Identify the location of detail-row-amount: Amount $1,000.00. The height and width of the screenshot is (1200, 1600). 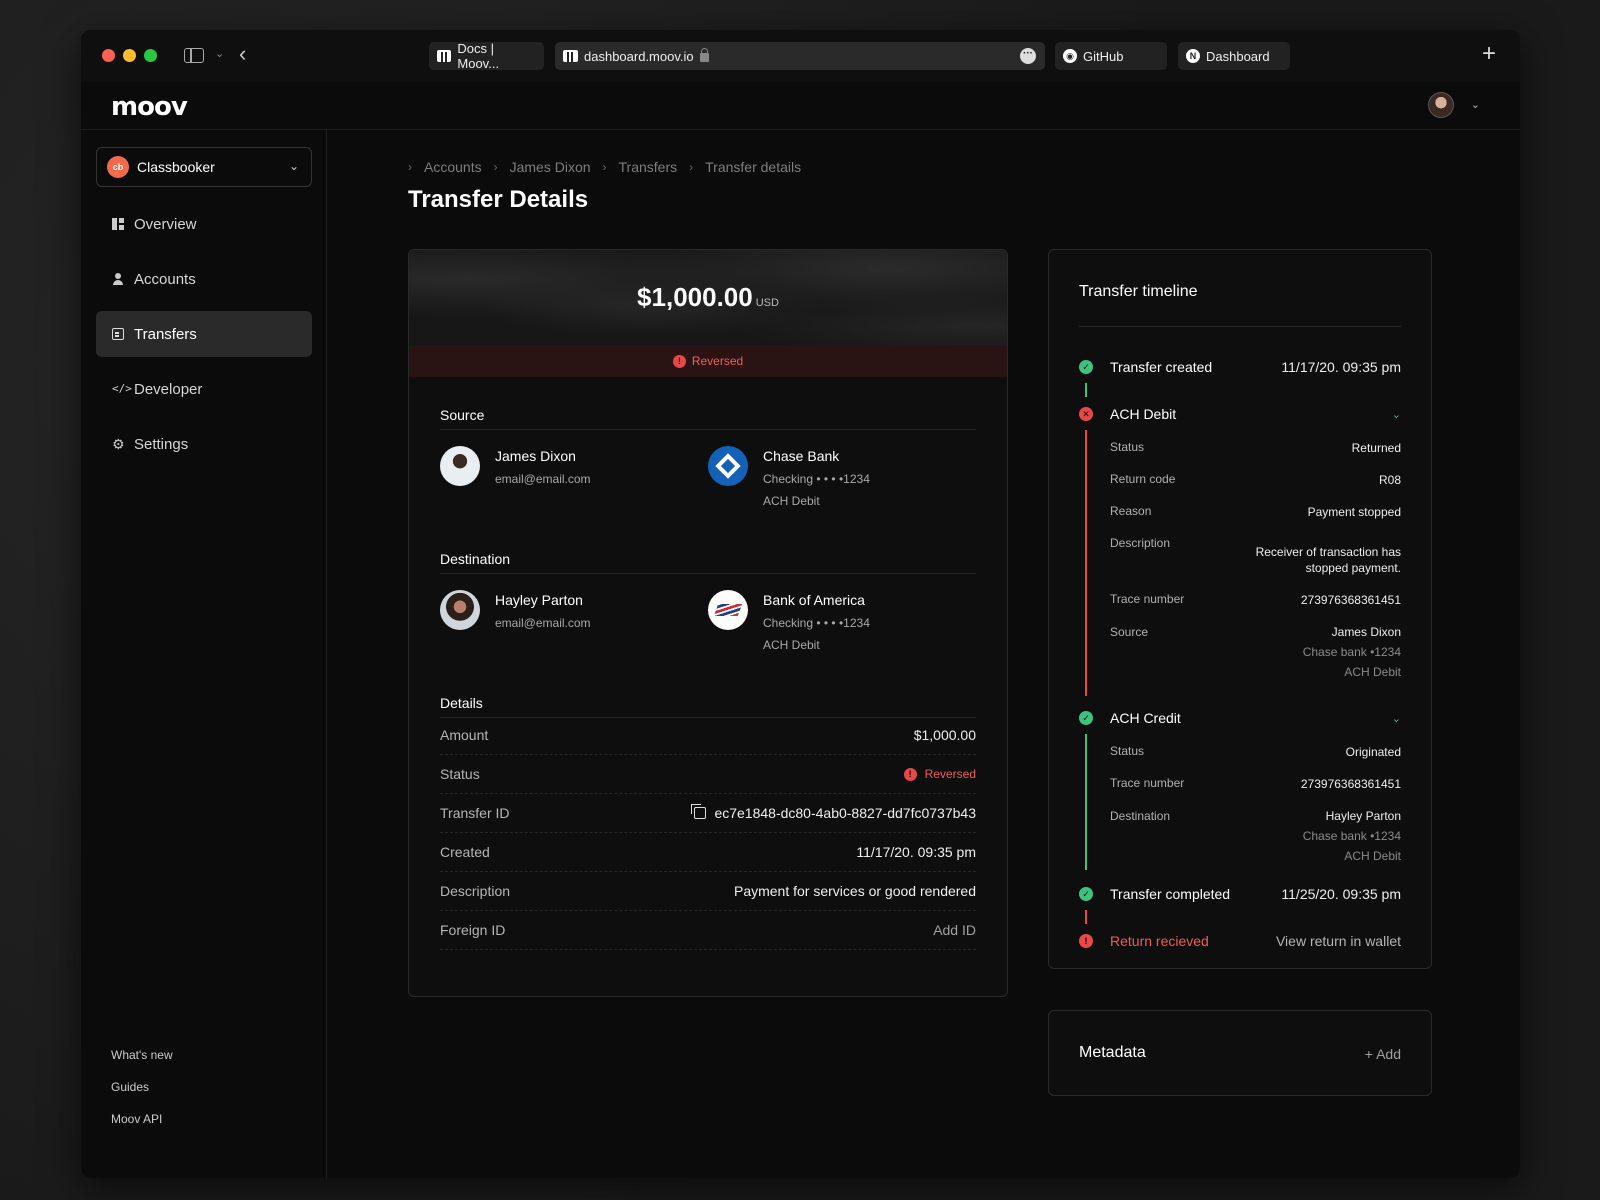
(708, 735).